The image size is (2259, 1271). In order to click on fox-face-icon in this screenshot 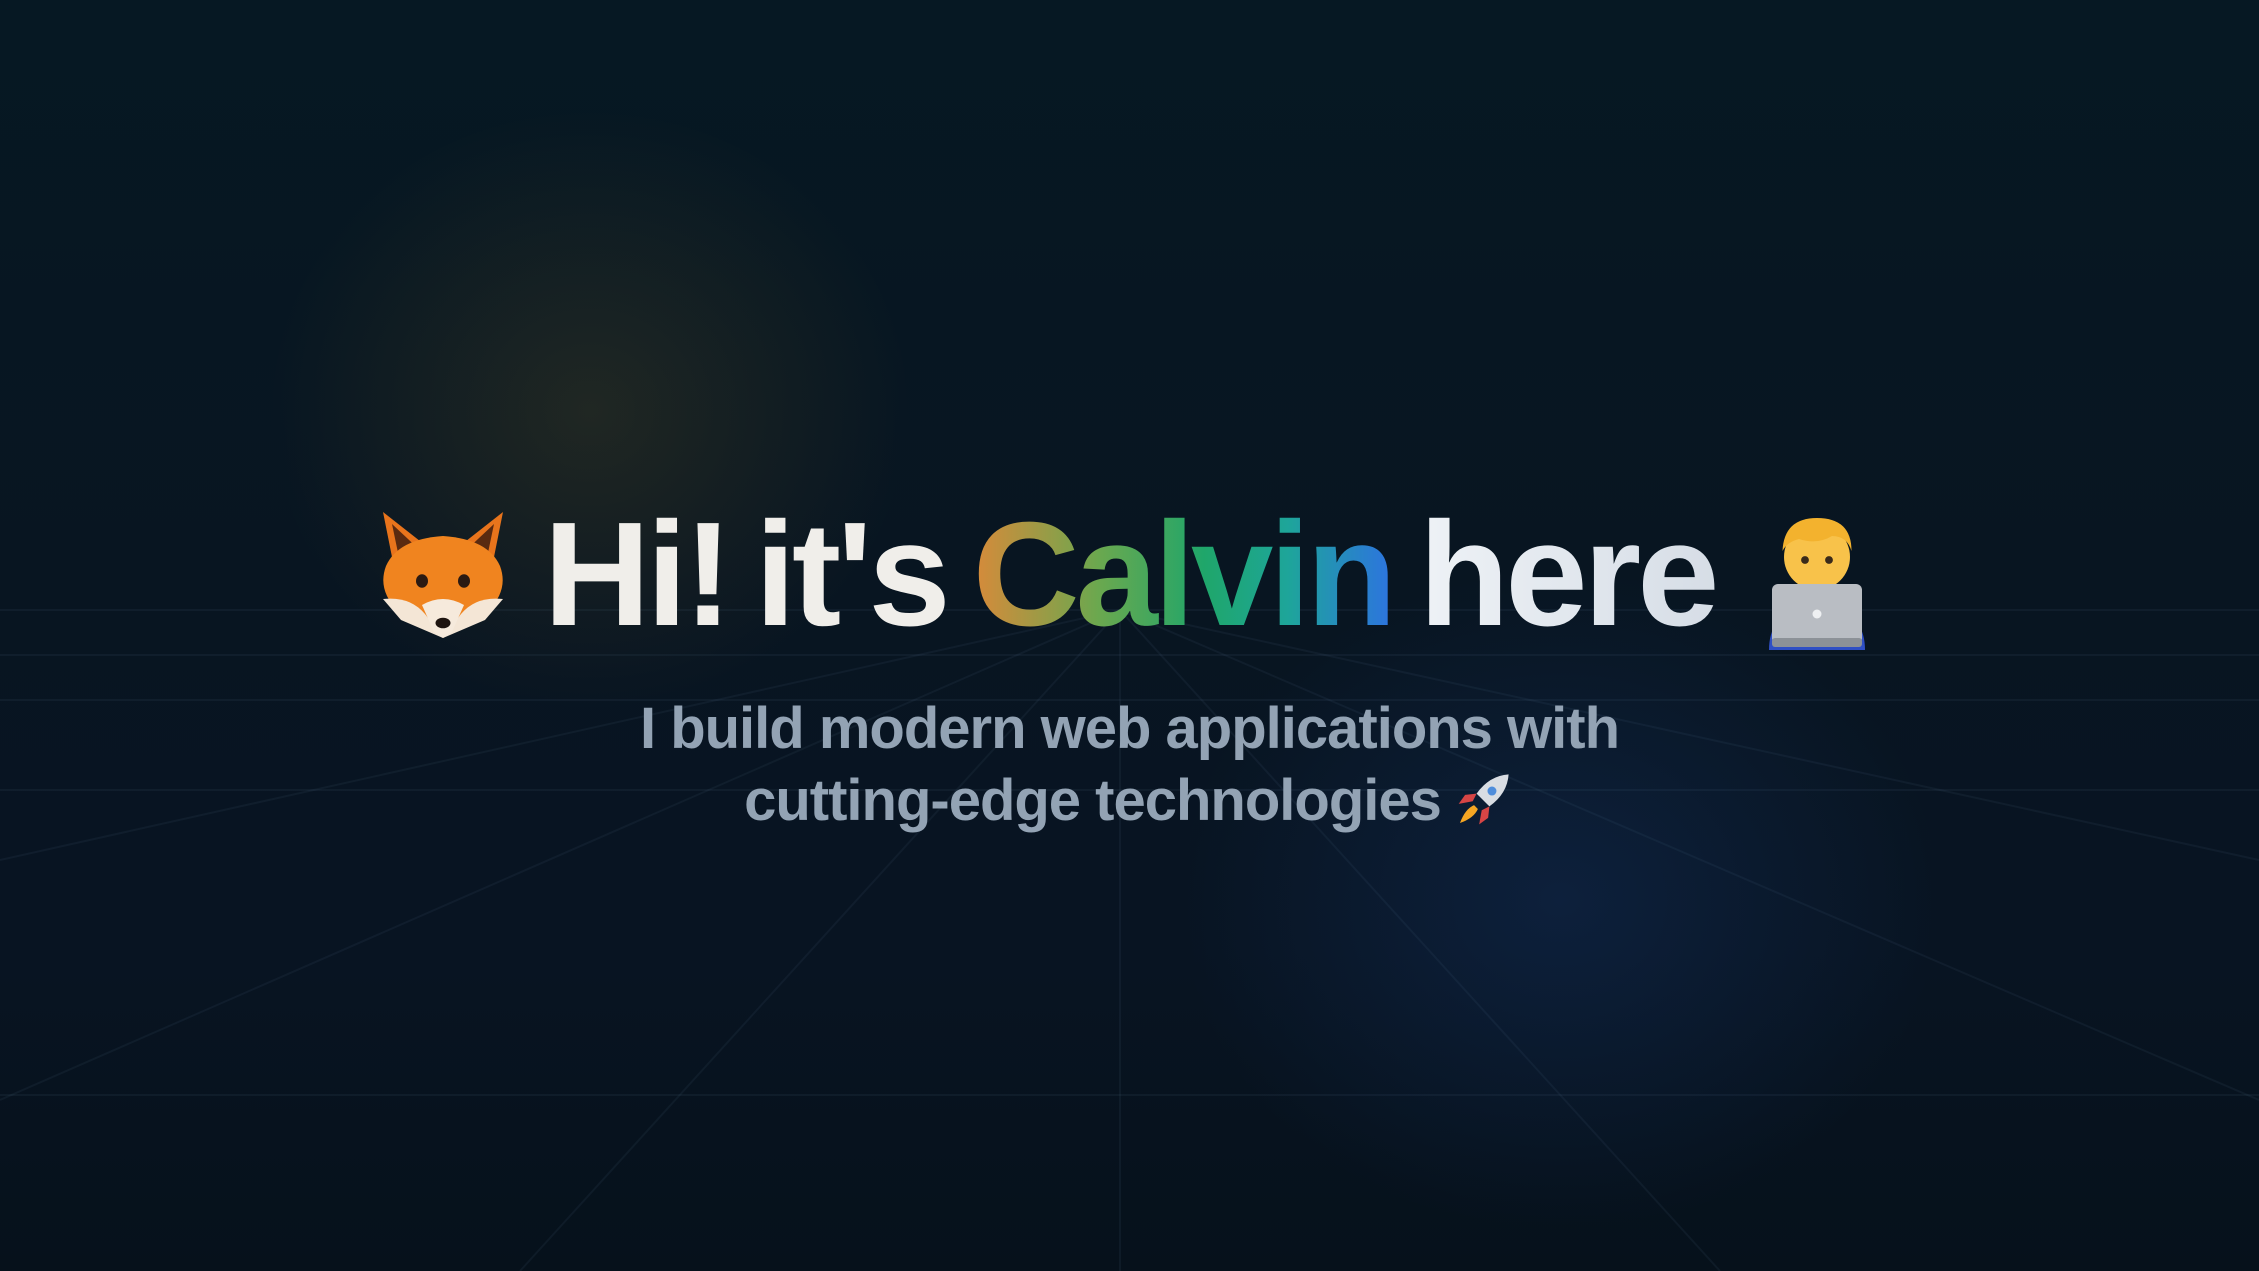, I will do `click(442, 575)`.